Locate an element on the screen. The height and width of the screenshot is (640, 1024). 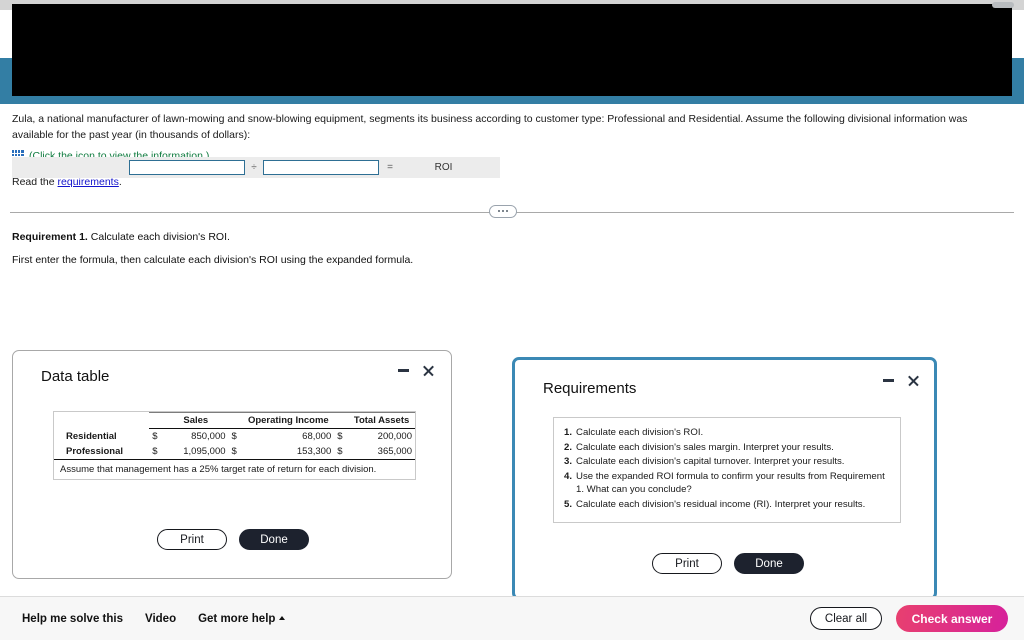
equals-operator: = is located at coordinates (390, 167).